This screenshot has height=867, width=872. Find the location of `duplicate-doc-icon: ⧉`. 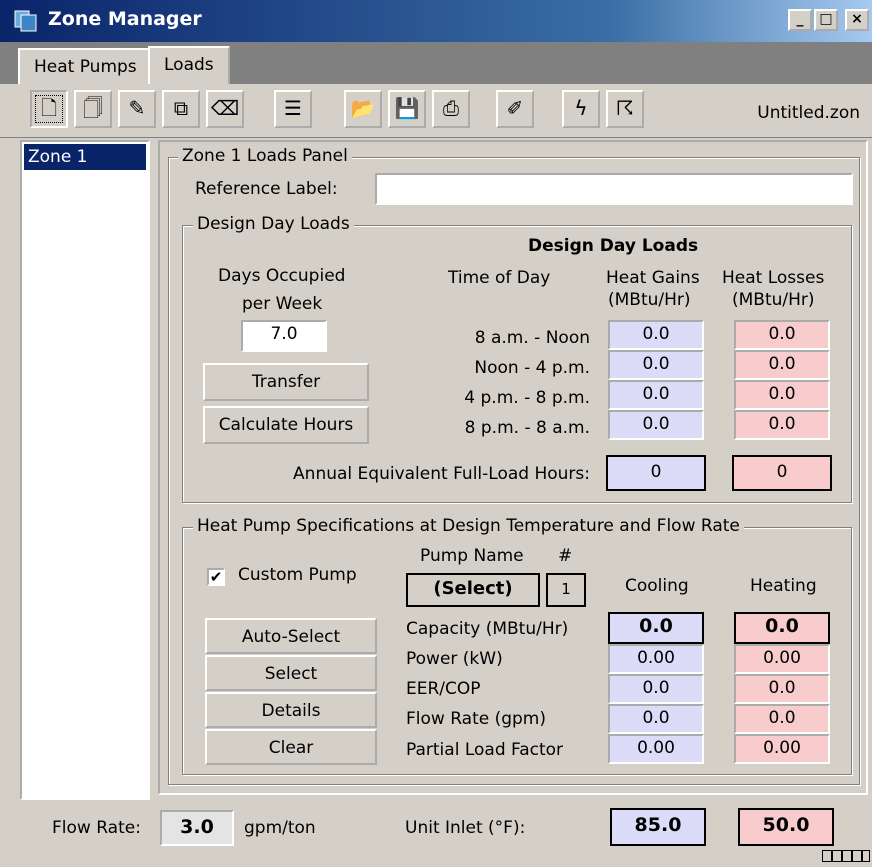

duplicate-doc-icon: ⧉ is located at coordinates (181, 109).